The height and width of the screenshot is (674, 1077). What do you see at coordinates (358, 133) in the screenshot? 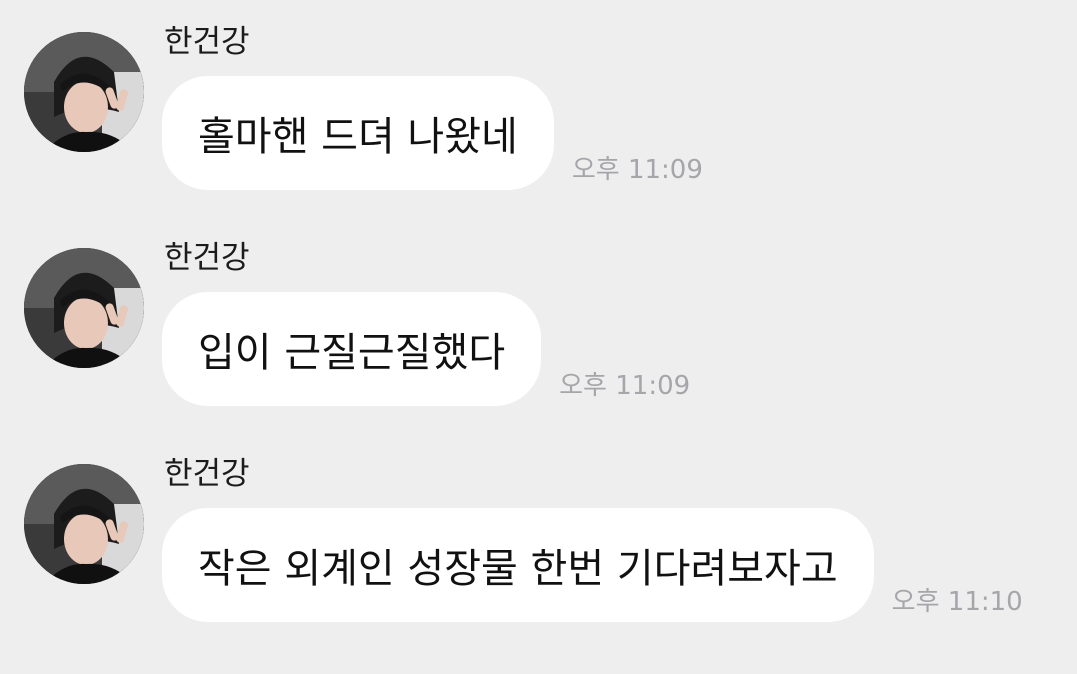
I see `message-bubble: 홀마핸 드뎌 나왔네` at bounding box center [358, 133].